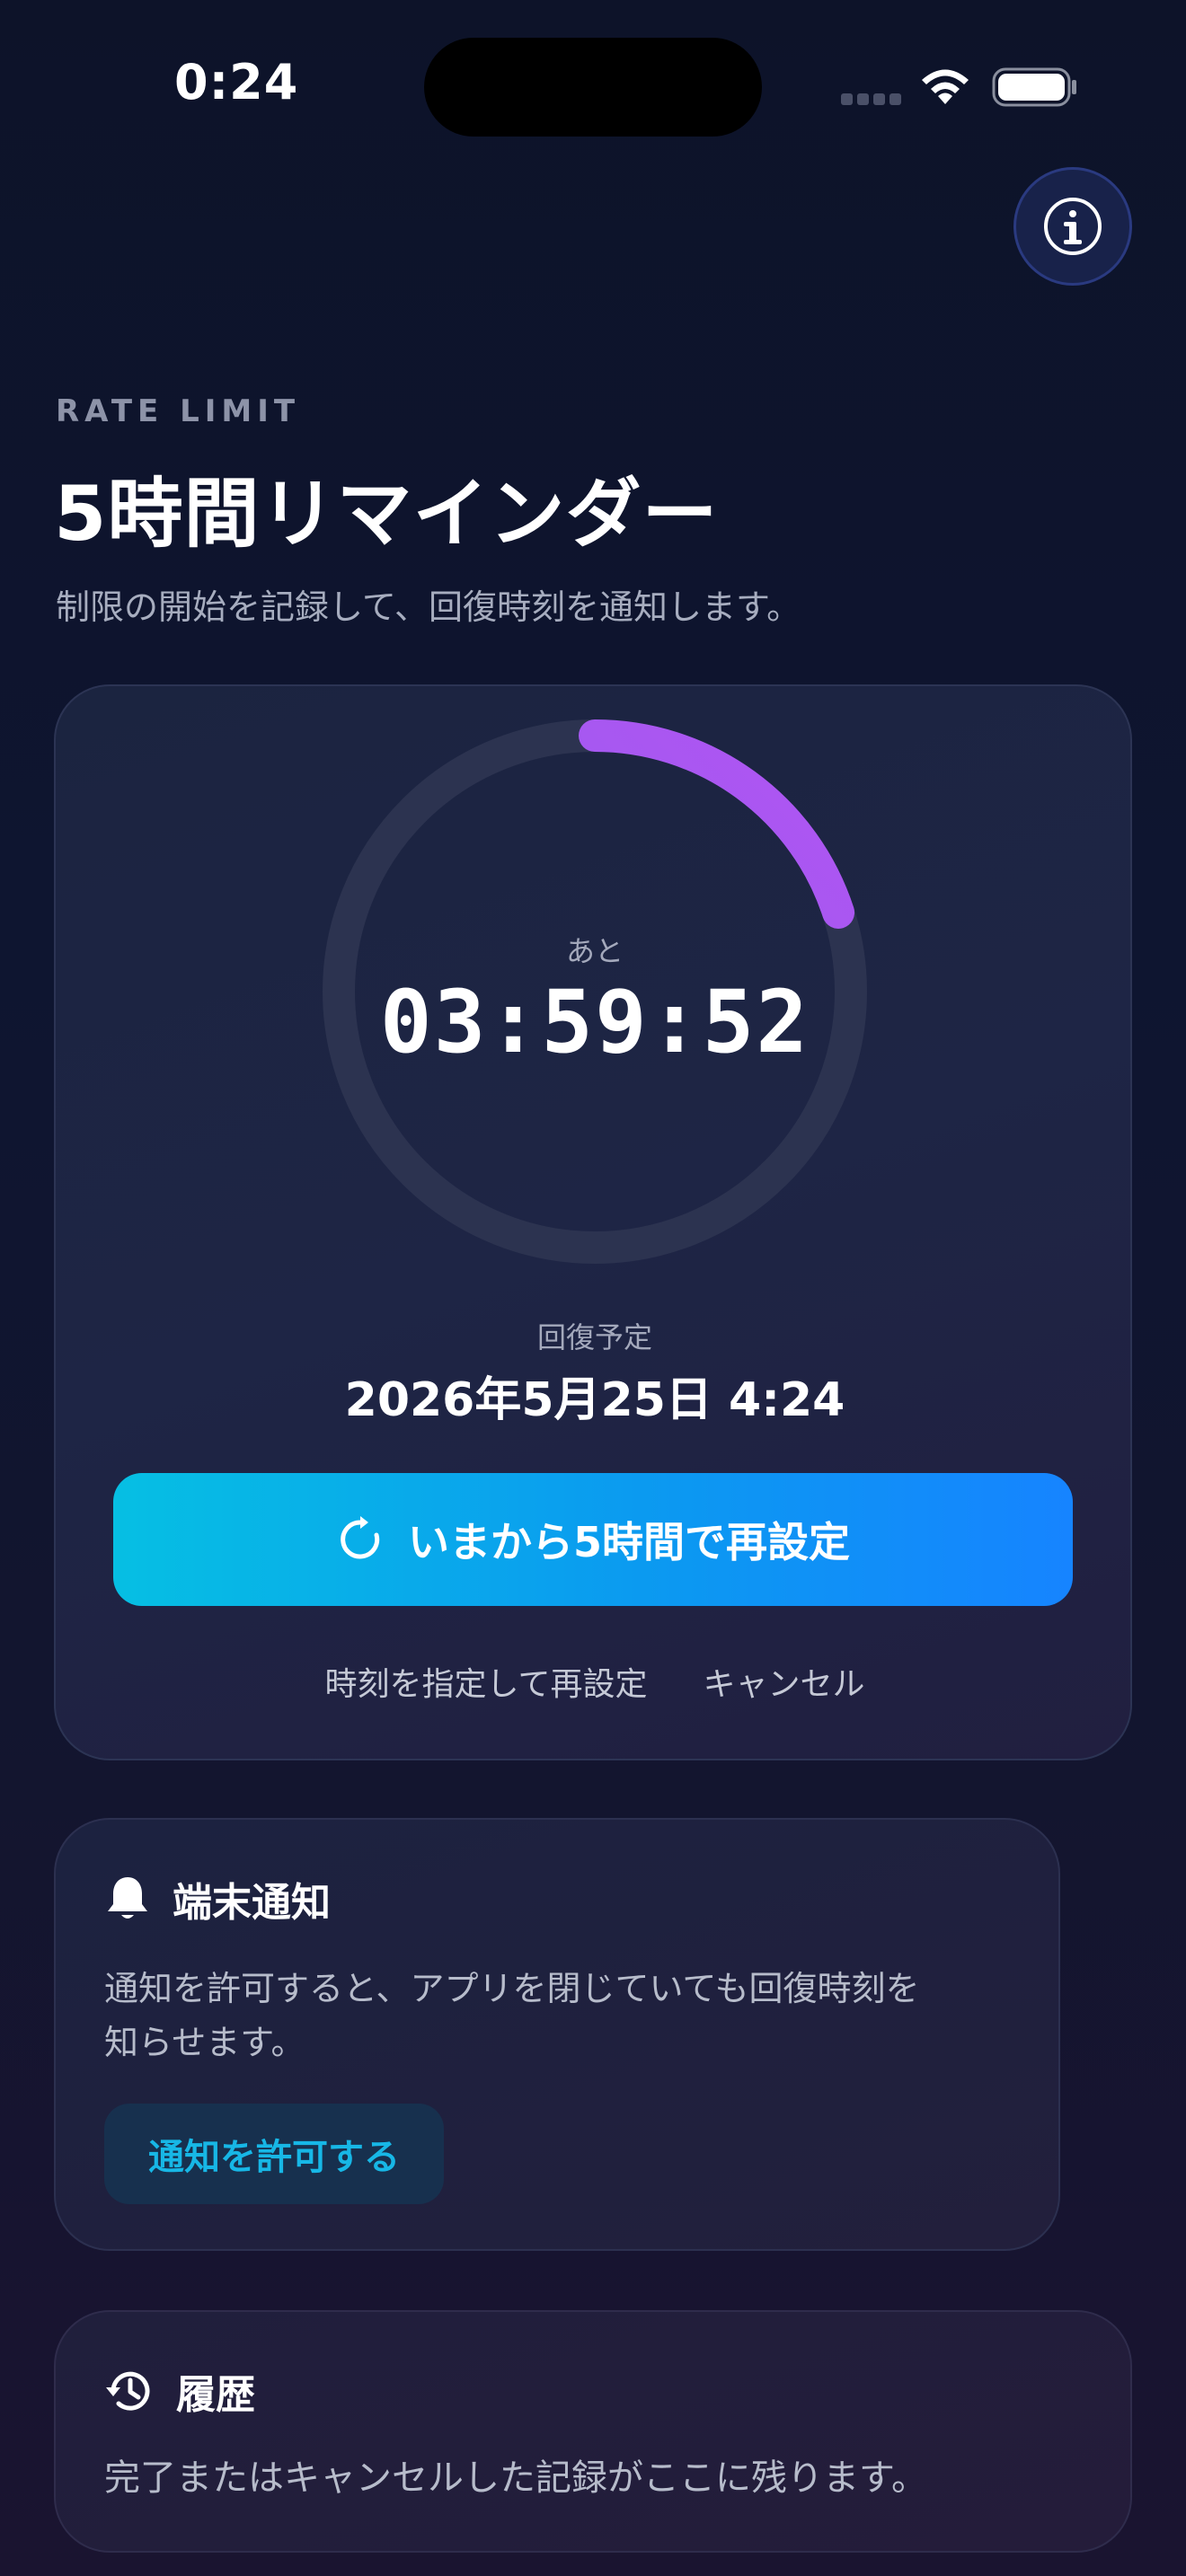 The width and height of the screenshot is (1186, 2576). Describe the element at coordinates (178, 411) in the screenshot. I see `eyebrow-label: RATE LIMIT` at that location.